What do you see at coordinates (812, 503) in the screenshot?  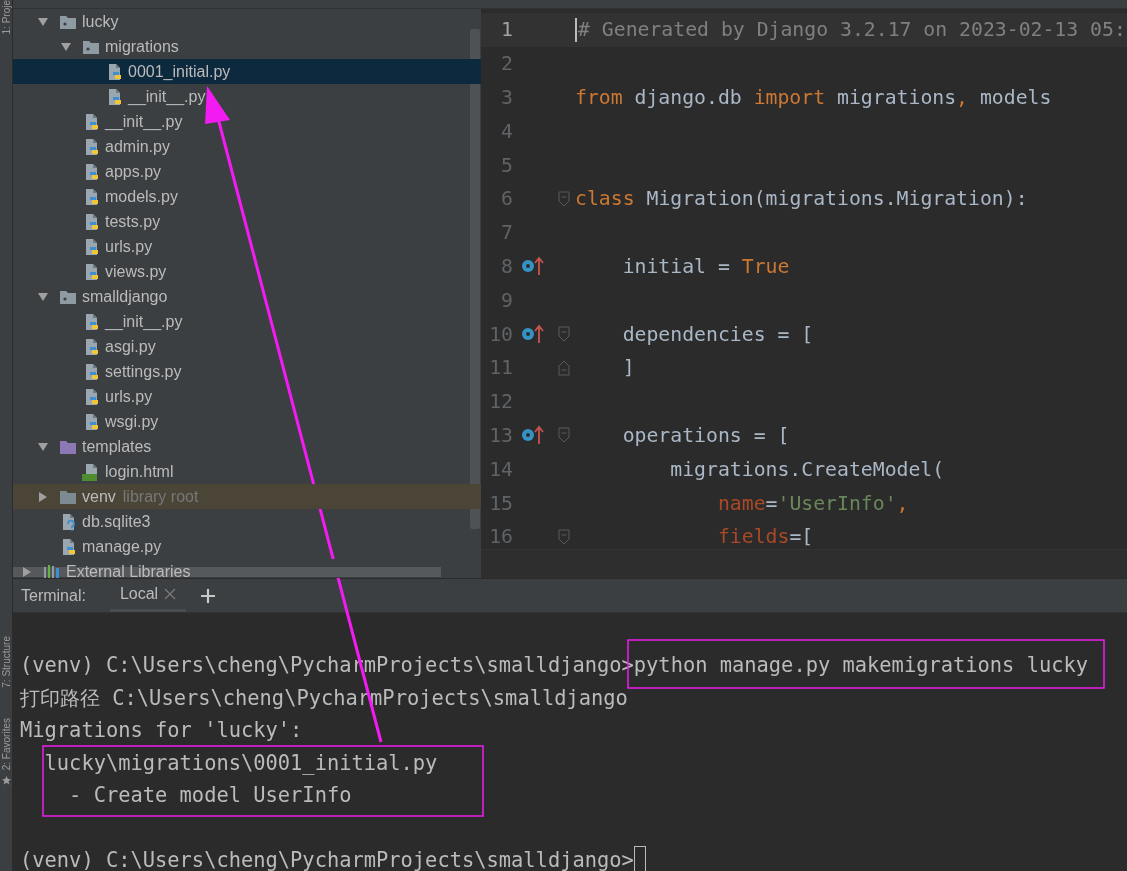 I see `code-line: name='UserInfo',` at bounding box center [812, 503].